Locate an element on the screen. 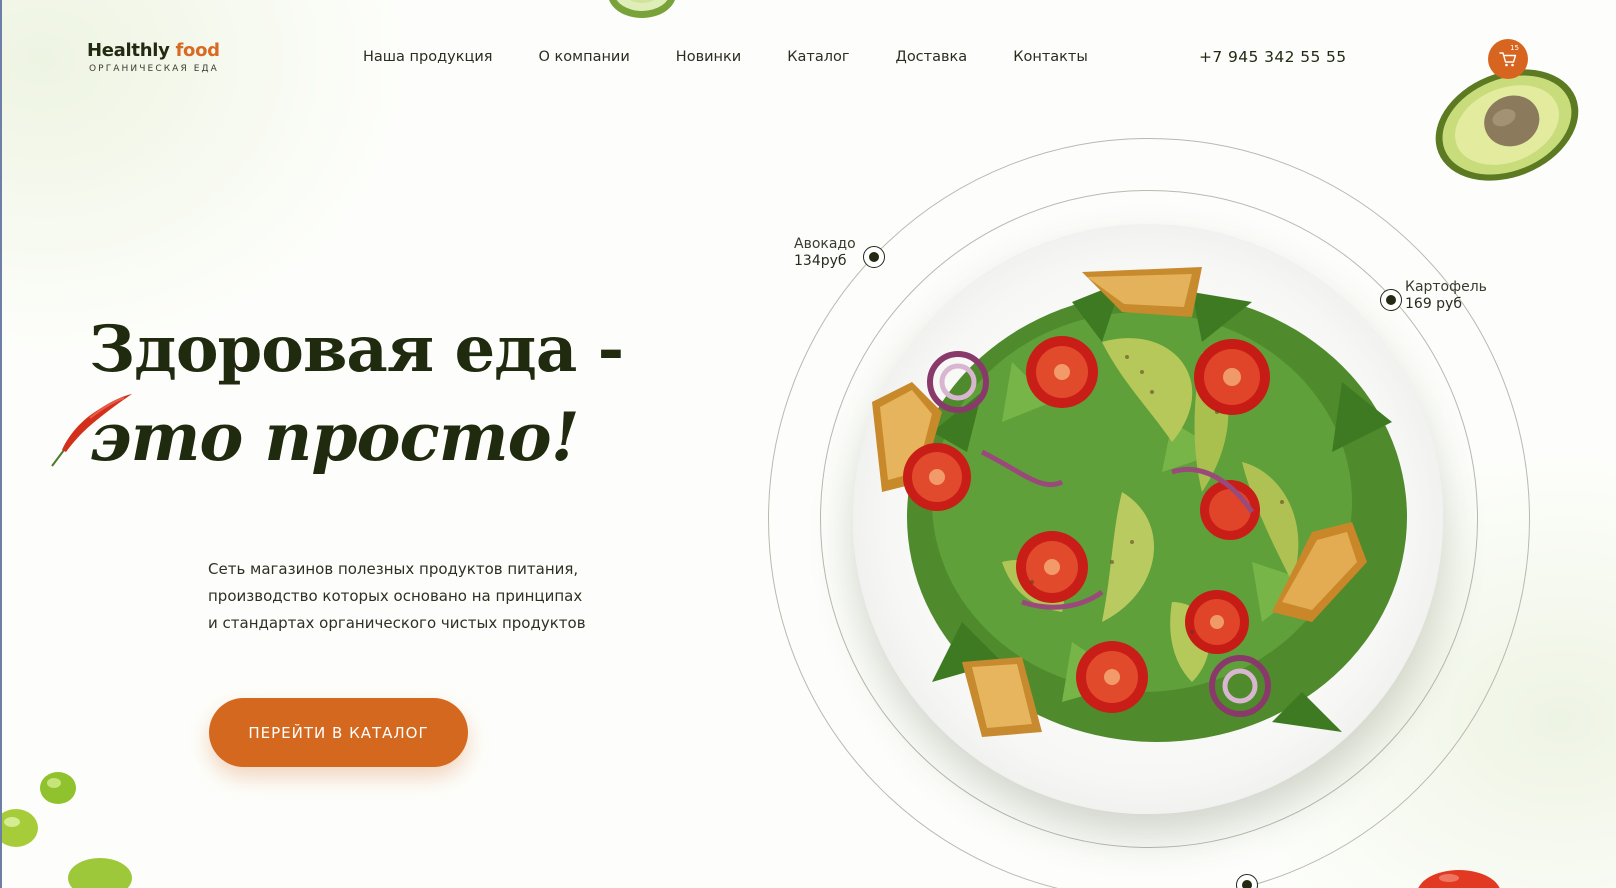  hero-title: Здоровая еда - это просто! is located at coordinates (356, 394).